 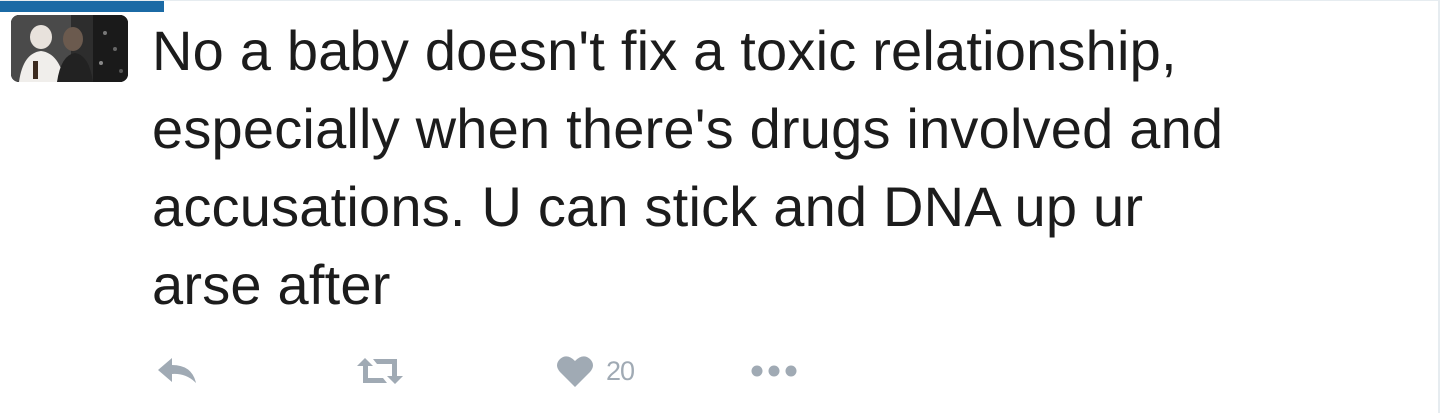 What do you see at coordinates (648, 206) in the screenshot?
I see `tweet-line-3: accusations. U can stick and DNA up ur` at bounding box center [648, 206].